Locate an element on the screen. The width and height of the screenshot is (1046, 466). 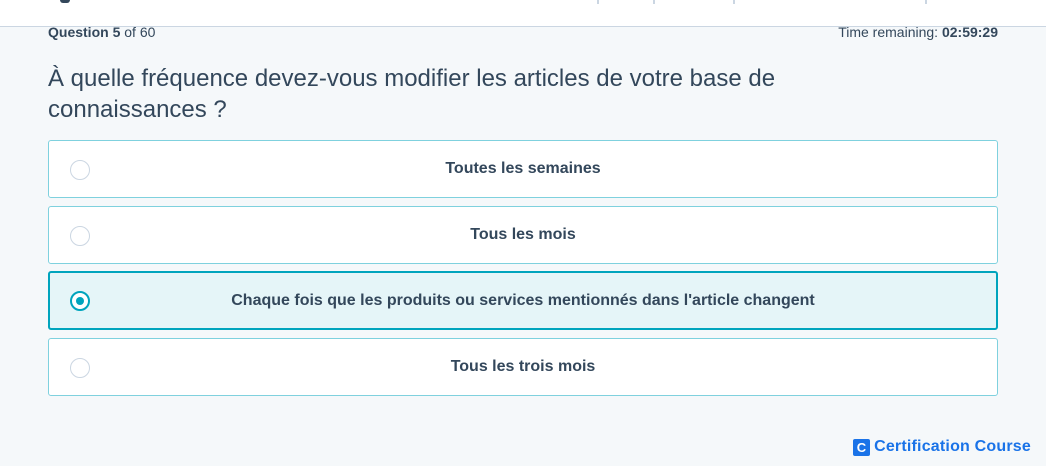
nav-indicator is located at coordinates (65, 1).